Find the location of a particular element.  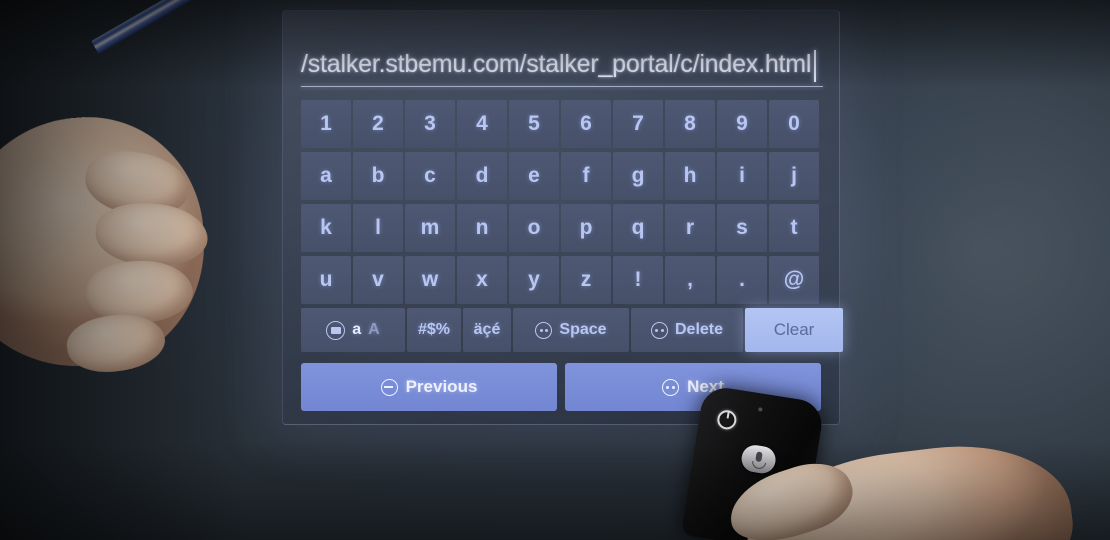

hand-holding-pen is located at coordinates (107, 242).